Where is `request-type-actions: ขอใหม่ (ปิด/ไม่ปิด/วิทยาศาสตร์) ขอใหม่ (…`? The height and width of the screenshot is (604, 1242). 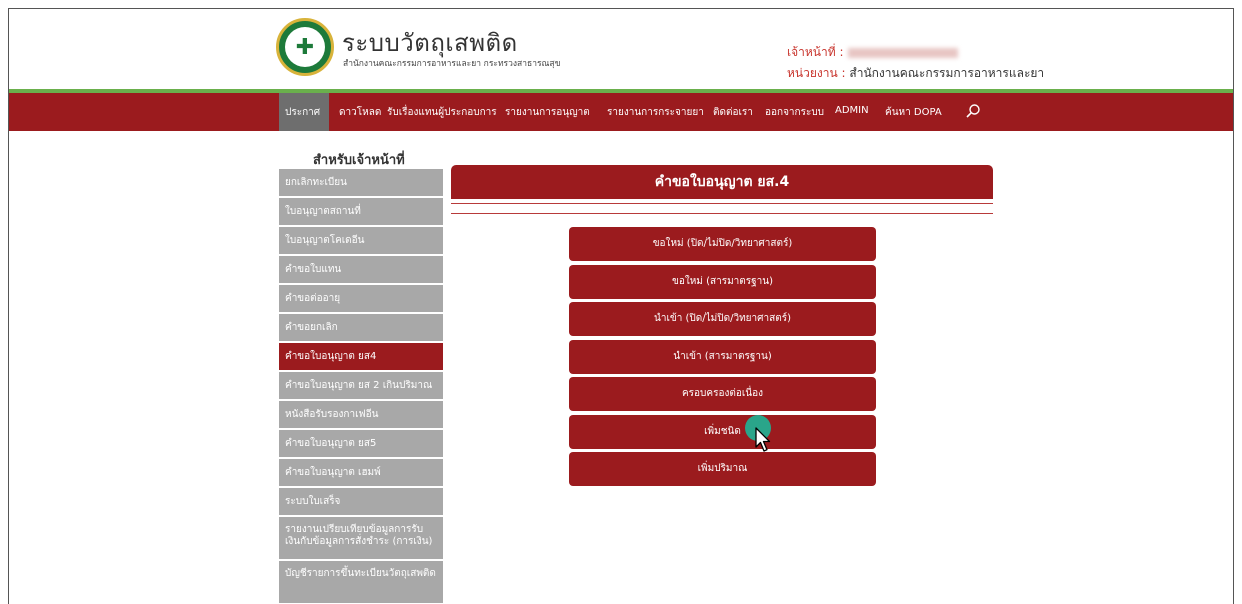
request-type-actions: ขอใหม่ (ปิด/ไม่ปิด/วิทยาศาสตร์) ขอใหม่ (… is located at coordinates (722, 358).